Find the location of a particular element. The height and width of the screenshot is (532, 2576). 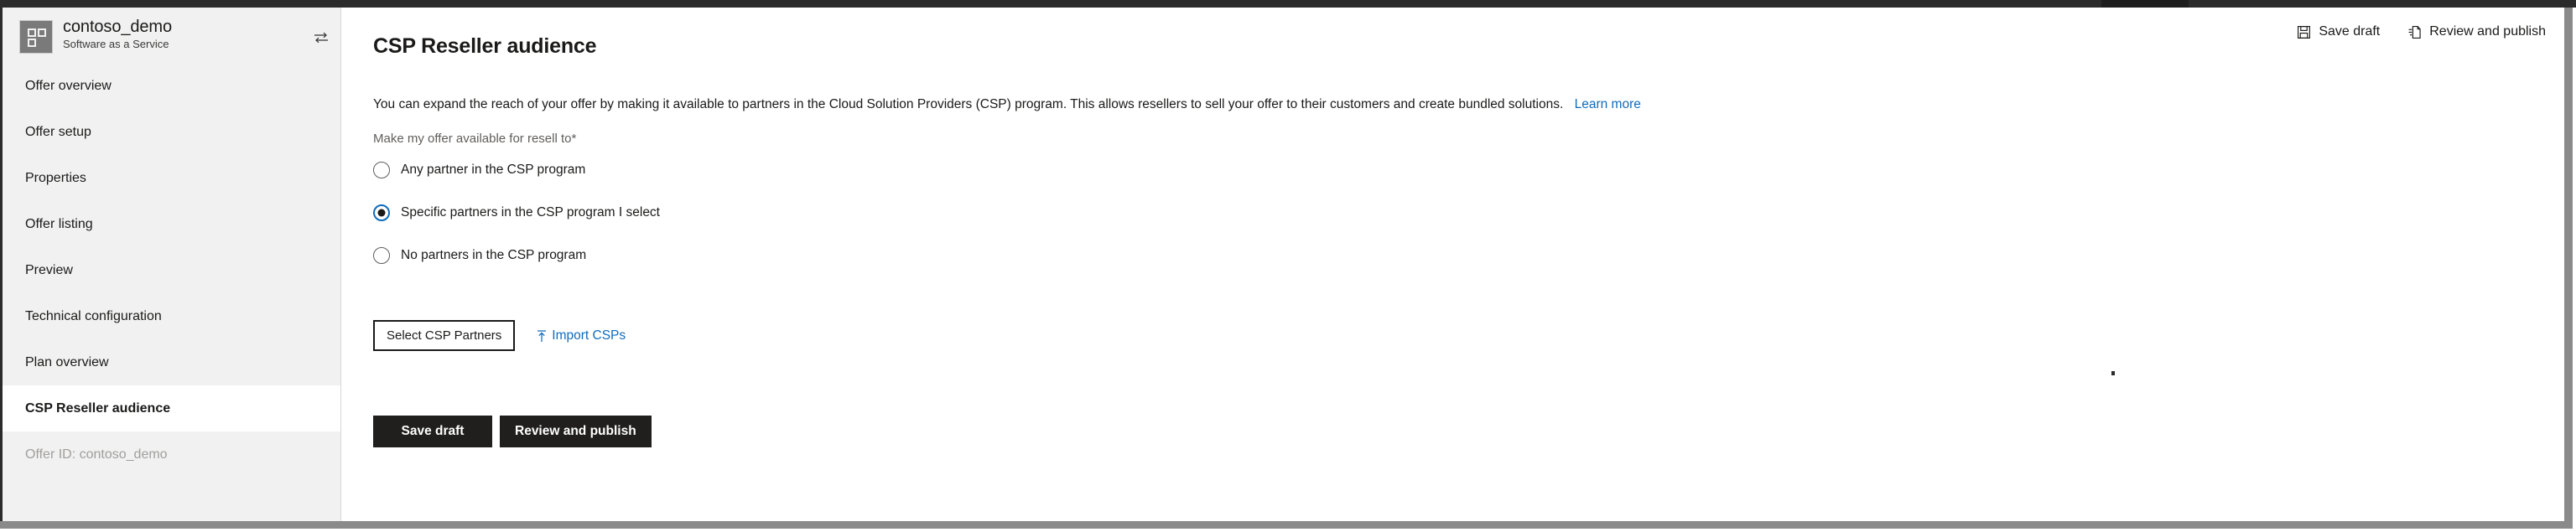

sidebar-offer-id: Offer ID: contoso_demo is located at coordinates (171, 454).